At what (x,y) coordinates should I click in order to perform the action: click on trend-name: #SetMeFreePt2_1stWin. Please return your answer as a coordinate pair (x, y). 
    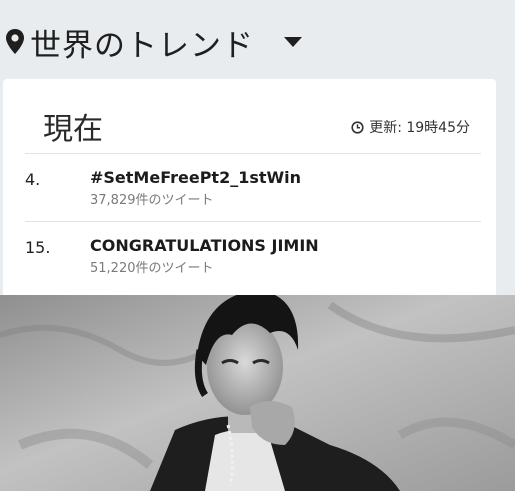
    Looking at the image, I should click on (195, 177).